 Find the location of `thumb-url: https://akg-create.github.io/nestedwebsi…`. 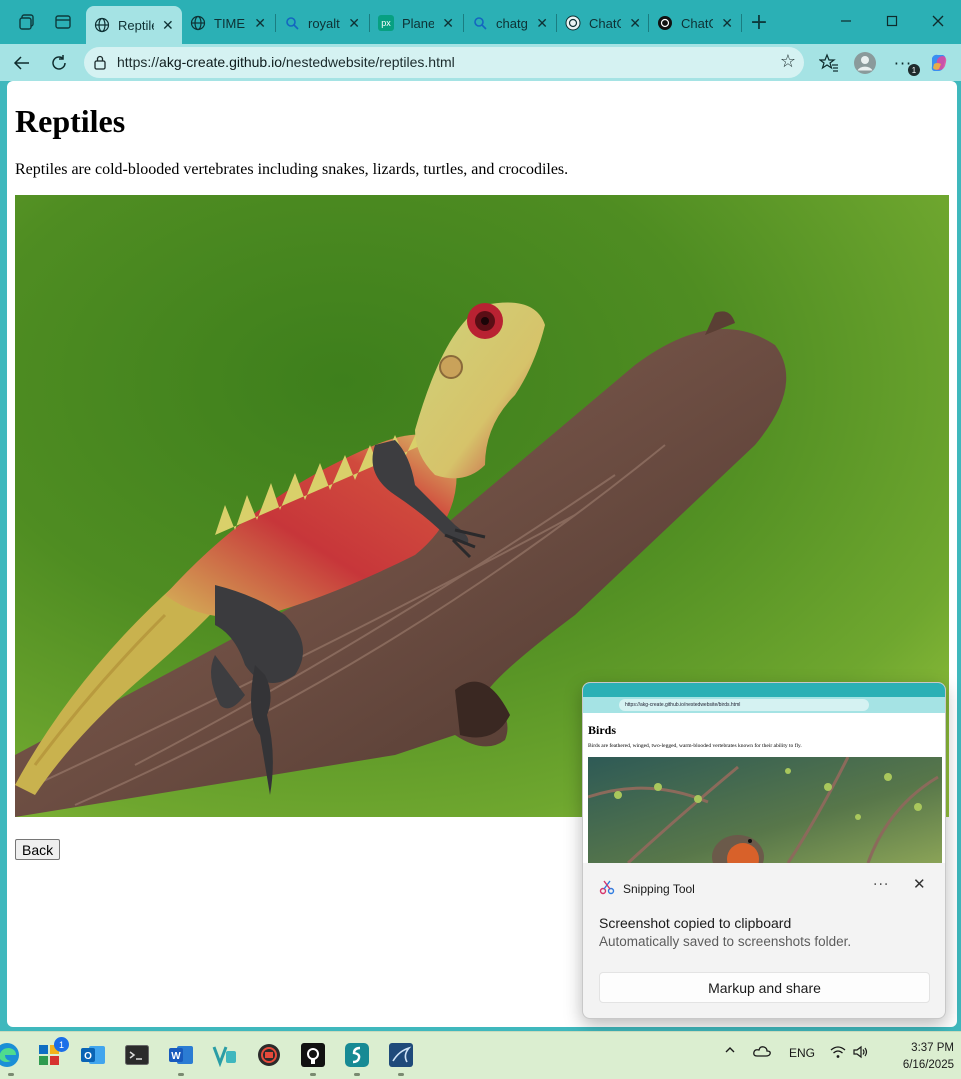

thumb-url: https://akg-create.github.io/nestedwebsi… is located at coordinates (744, 705).